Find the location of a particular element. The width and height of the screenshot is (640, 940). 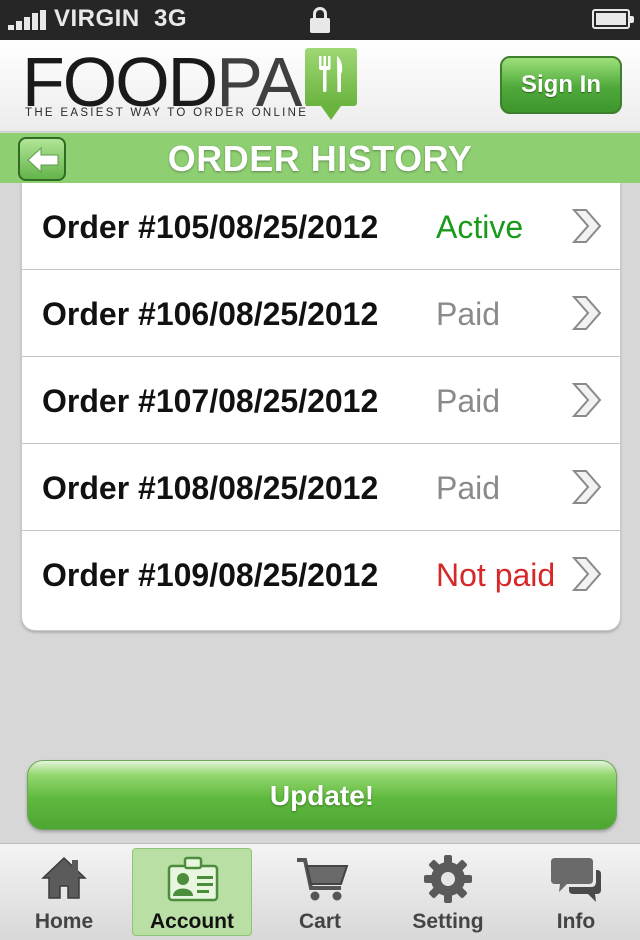

home-icon is located at coordinates (64, 877).